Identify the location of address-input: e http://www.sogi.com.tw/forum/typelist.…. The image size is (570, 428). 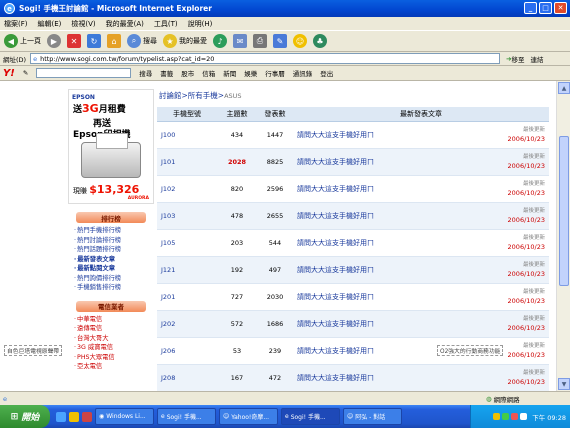
(265, 58).